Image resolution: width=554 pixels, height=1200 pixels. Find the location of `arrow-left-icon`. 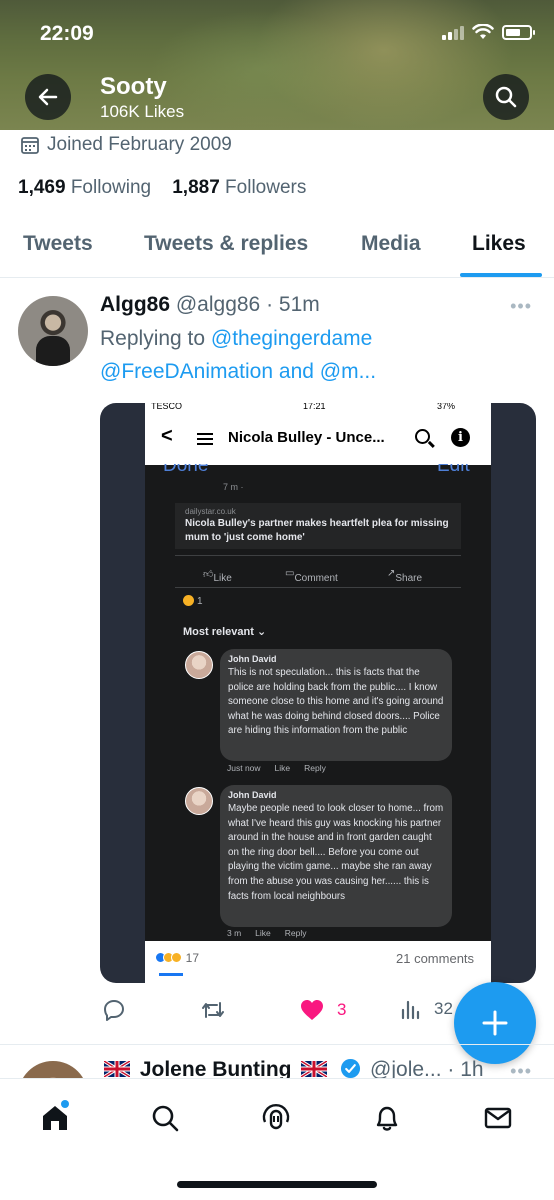

arrow-left-icon is located at coordinates (48, 97).